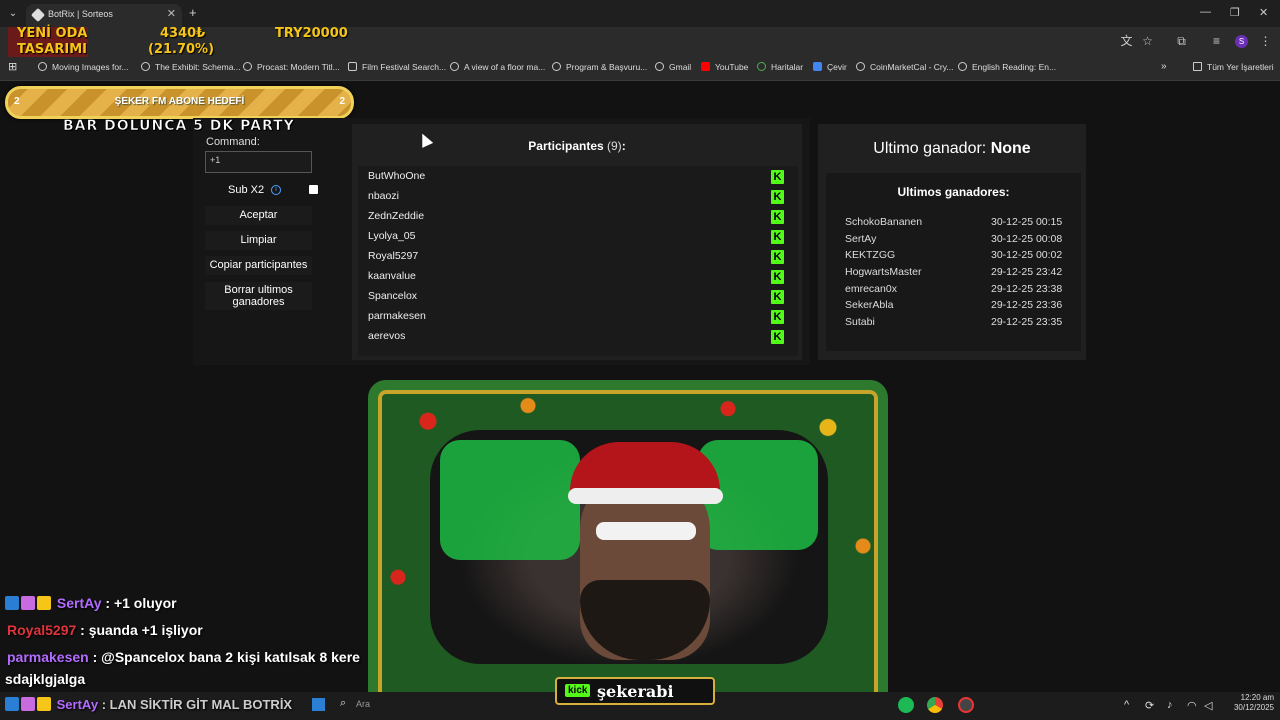 The width and height of the screenshot is (1280, 720). I want to click on participant-name: Royal5297, so click(393, 256).